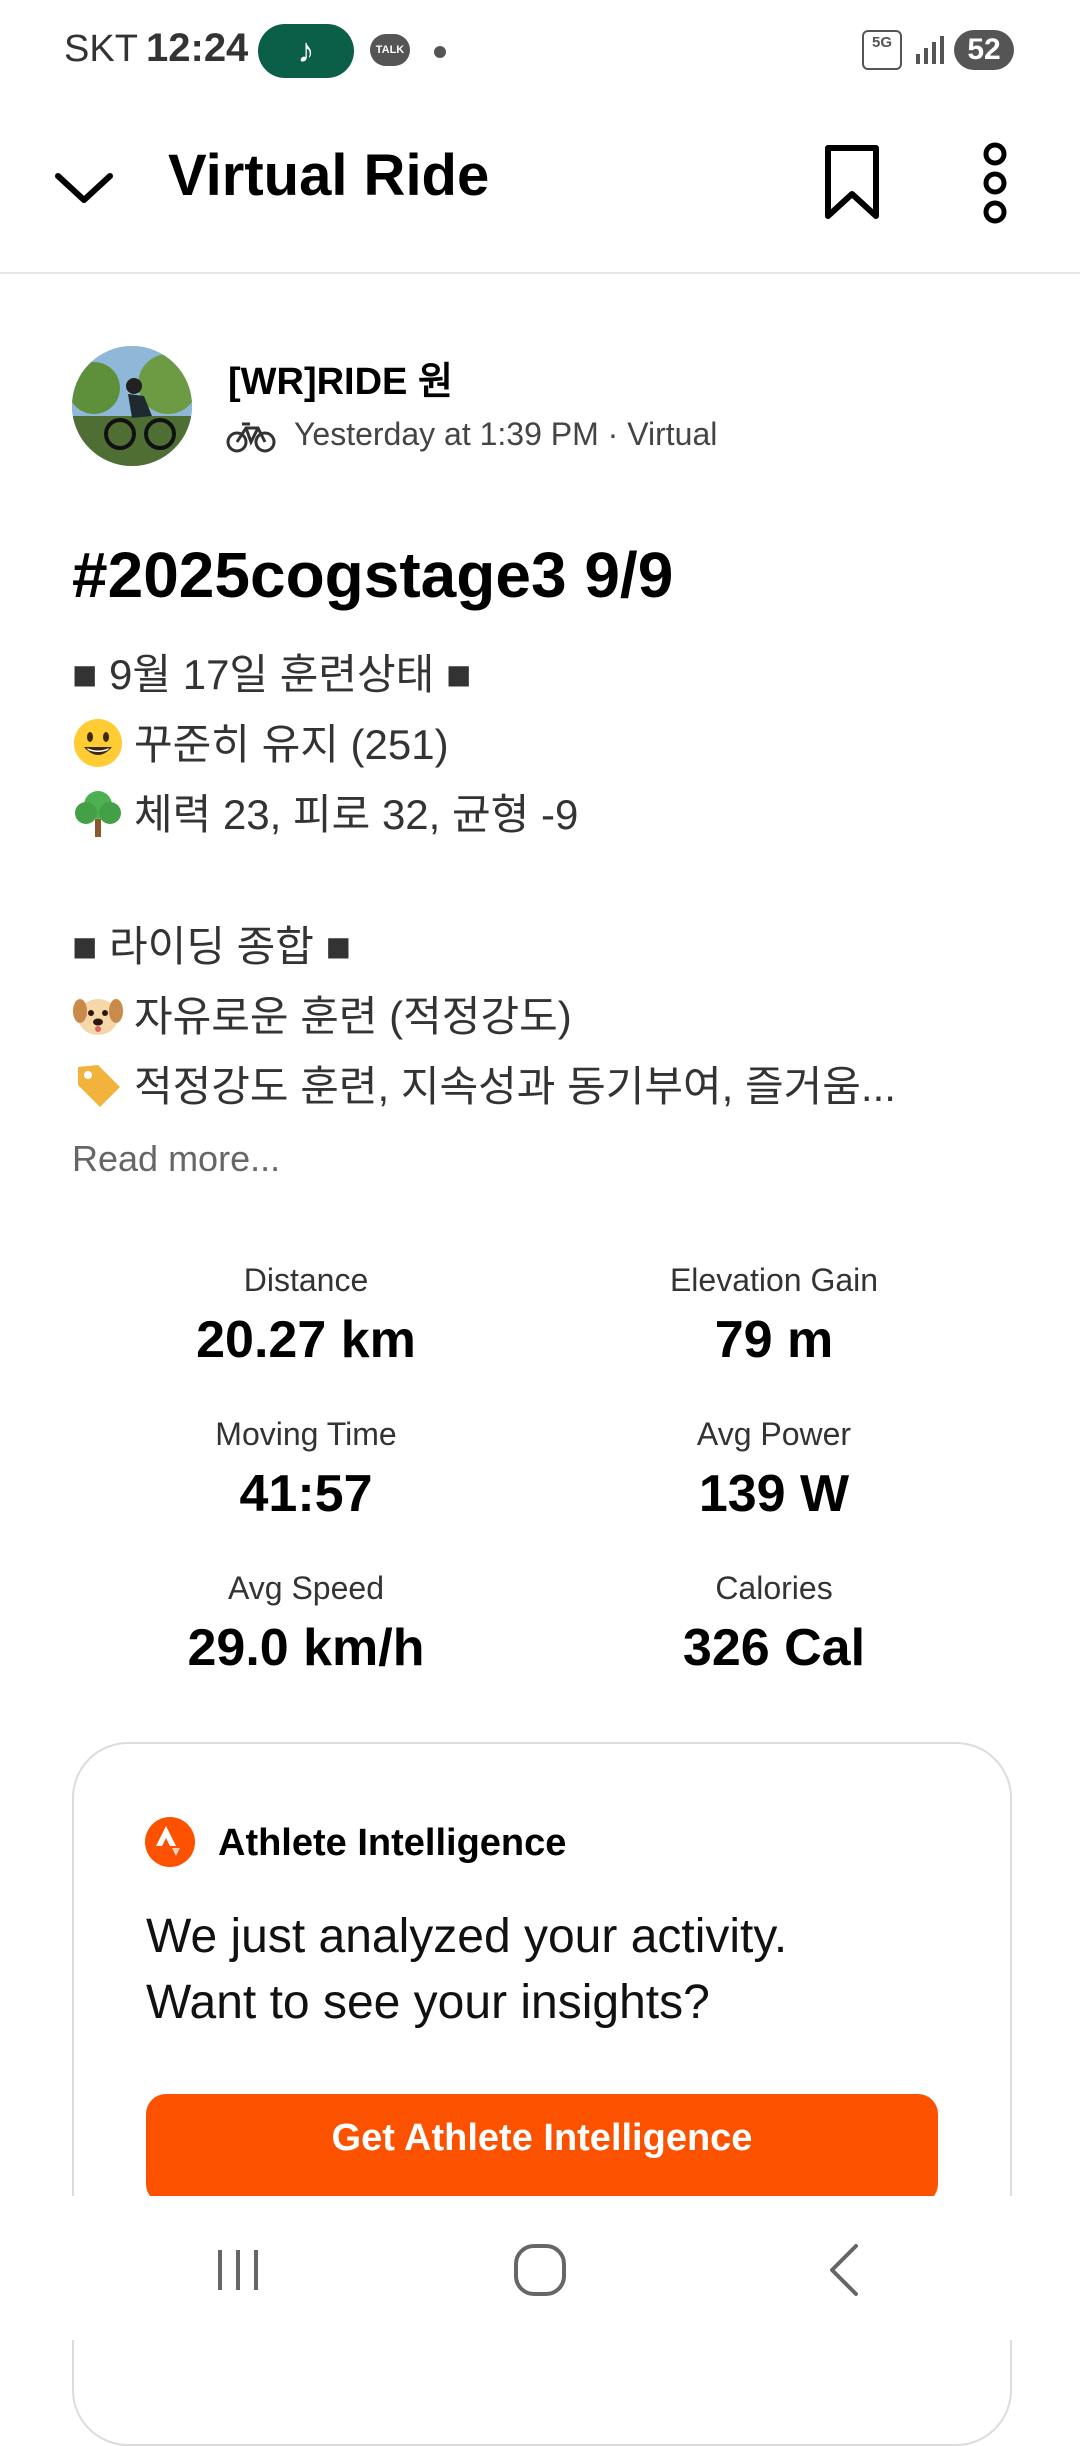 The width and height of the screenshot is (1080, 2446). Describe the element at coordinates (774, 1434) in the screenshot. I see `stat-label: Avg Power` at that location.